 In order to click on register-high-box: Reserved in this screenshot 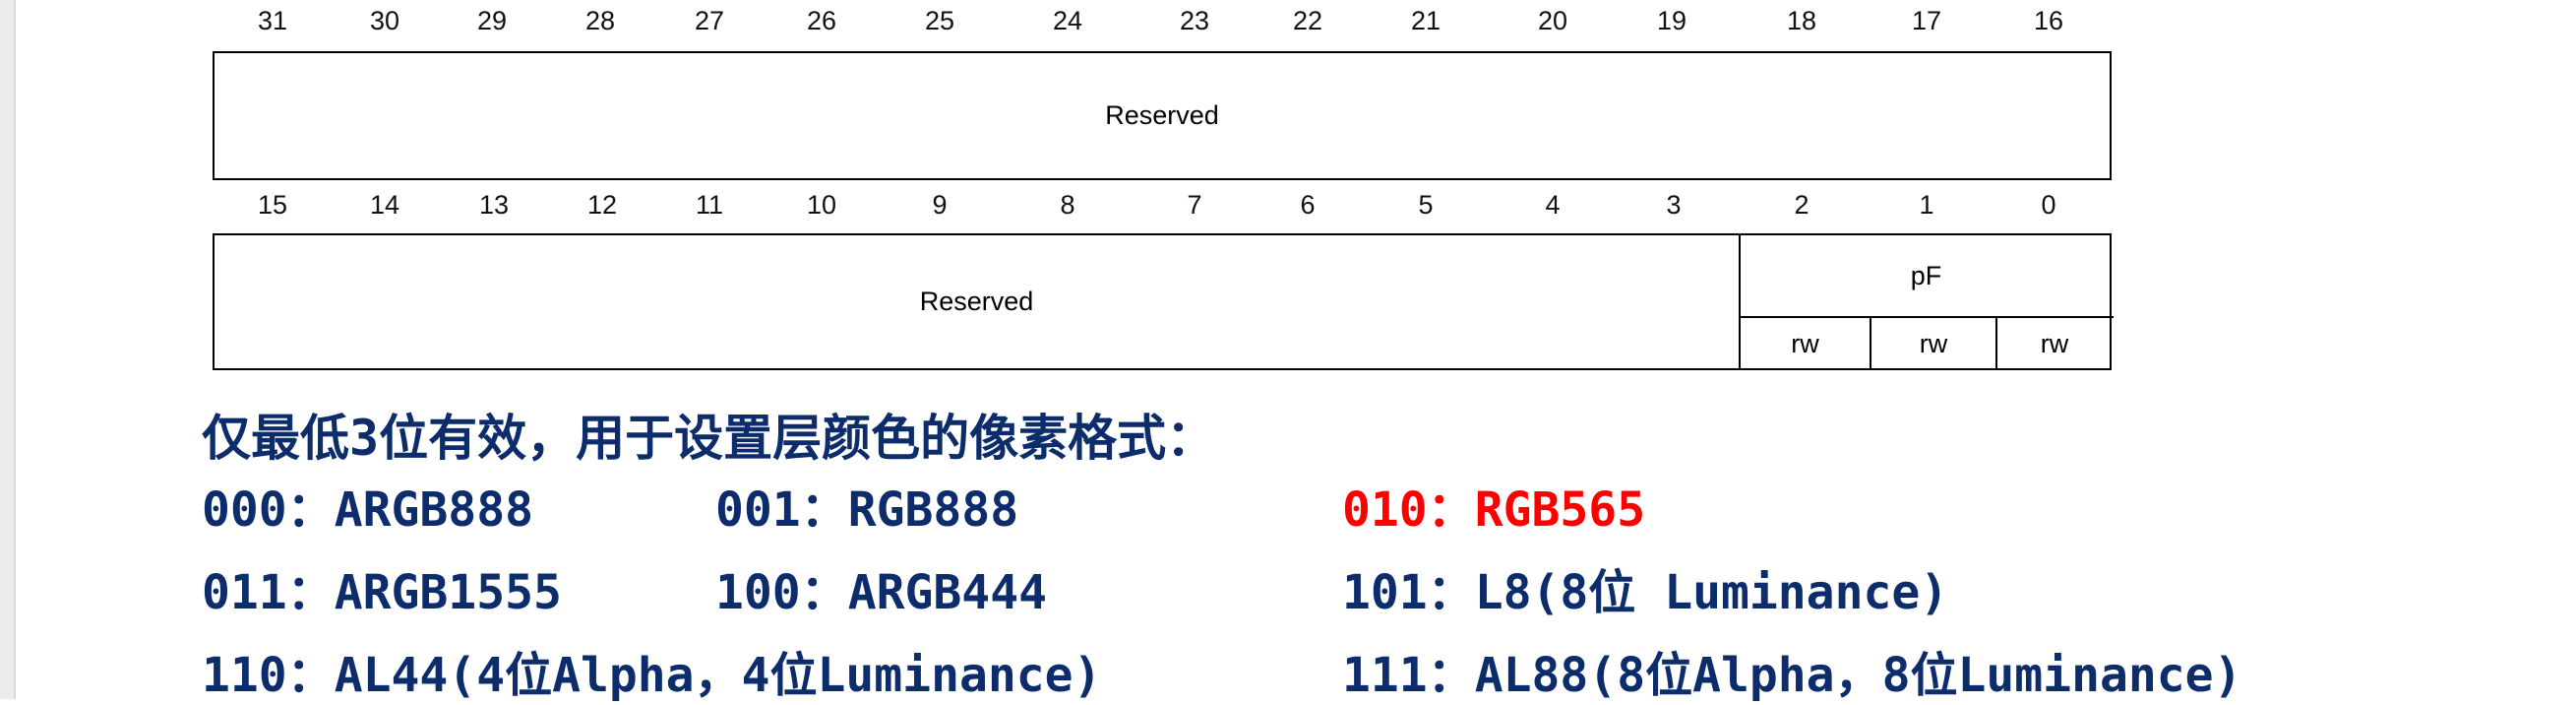, I will do `click(1162, 115)`.